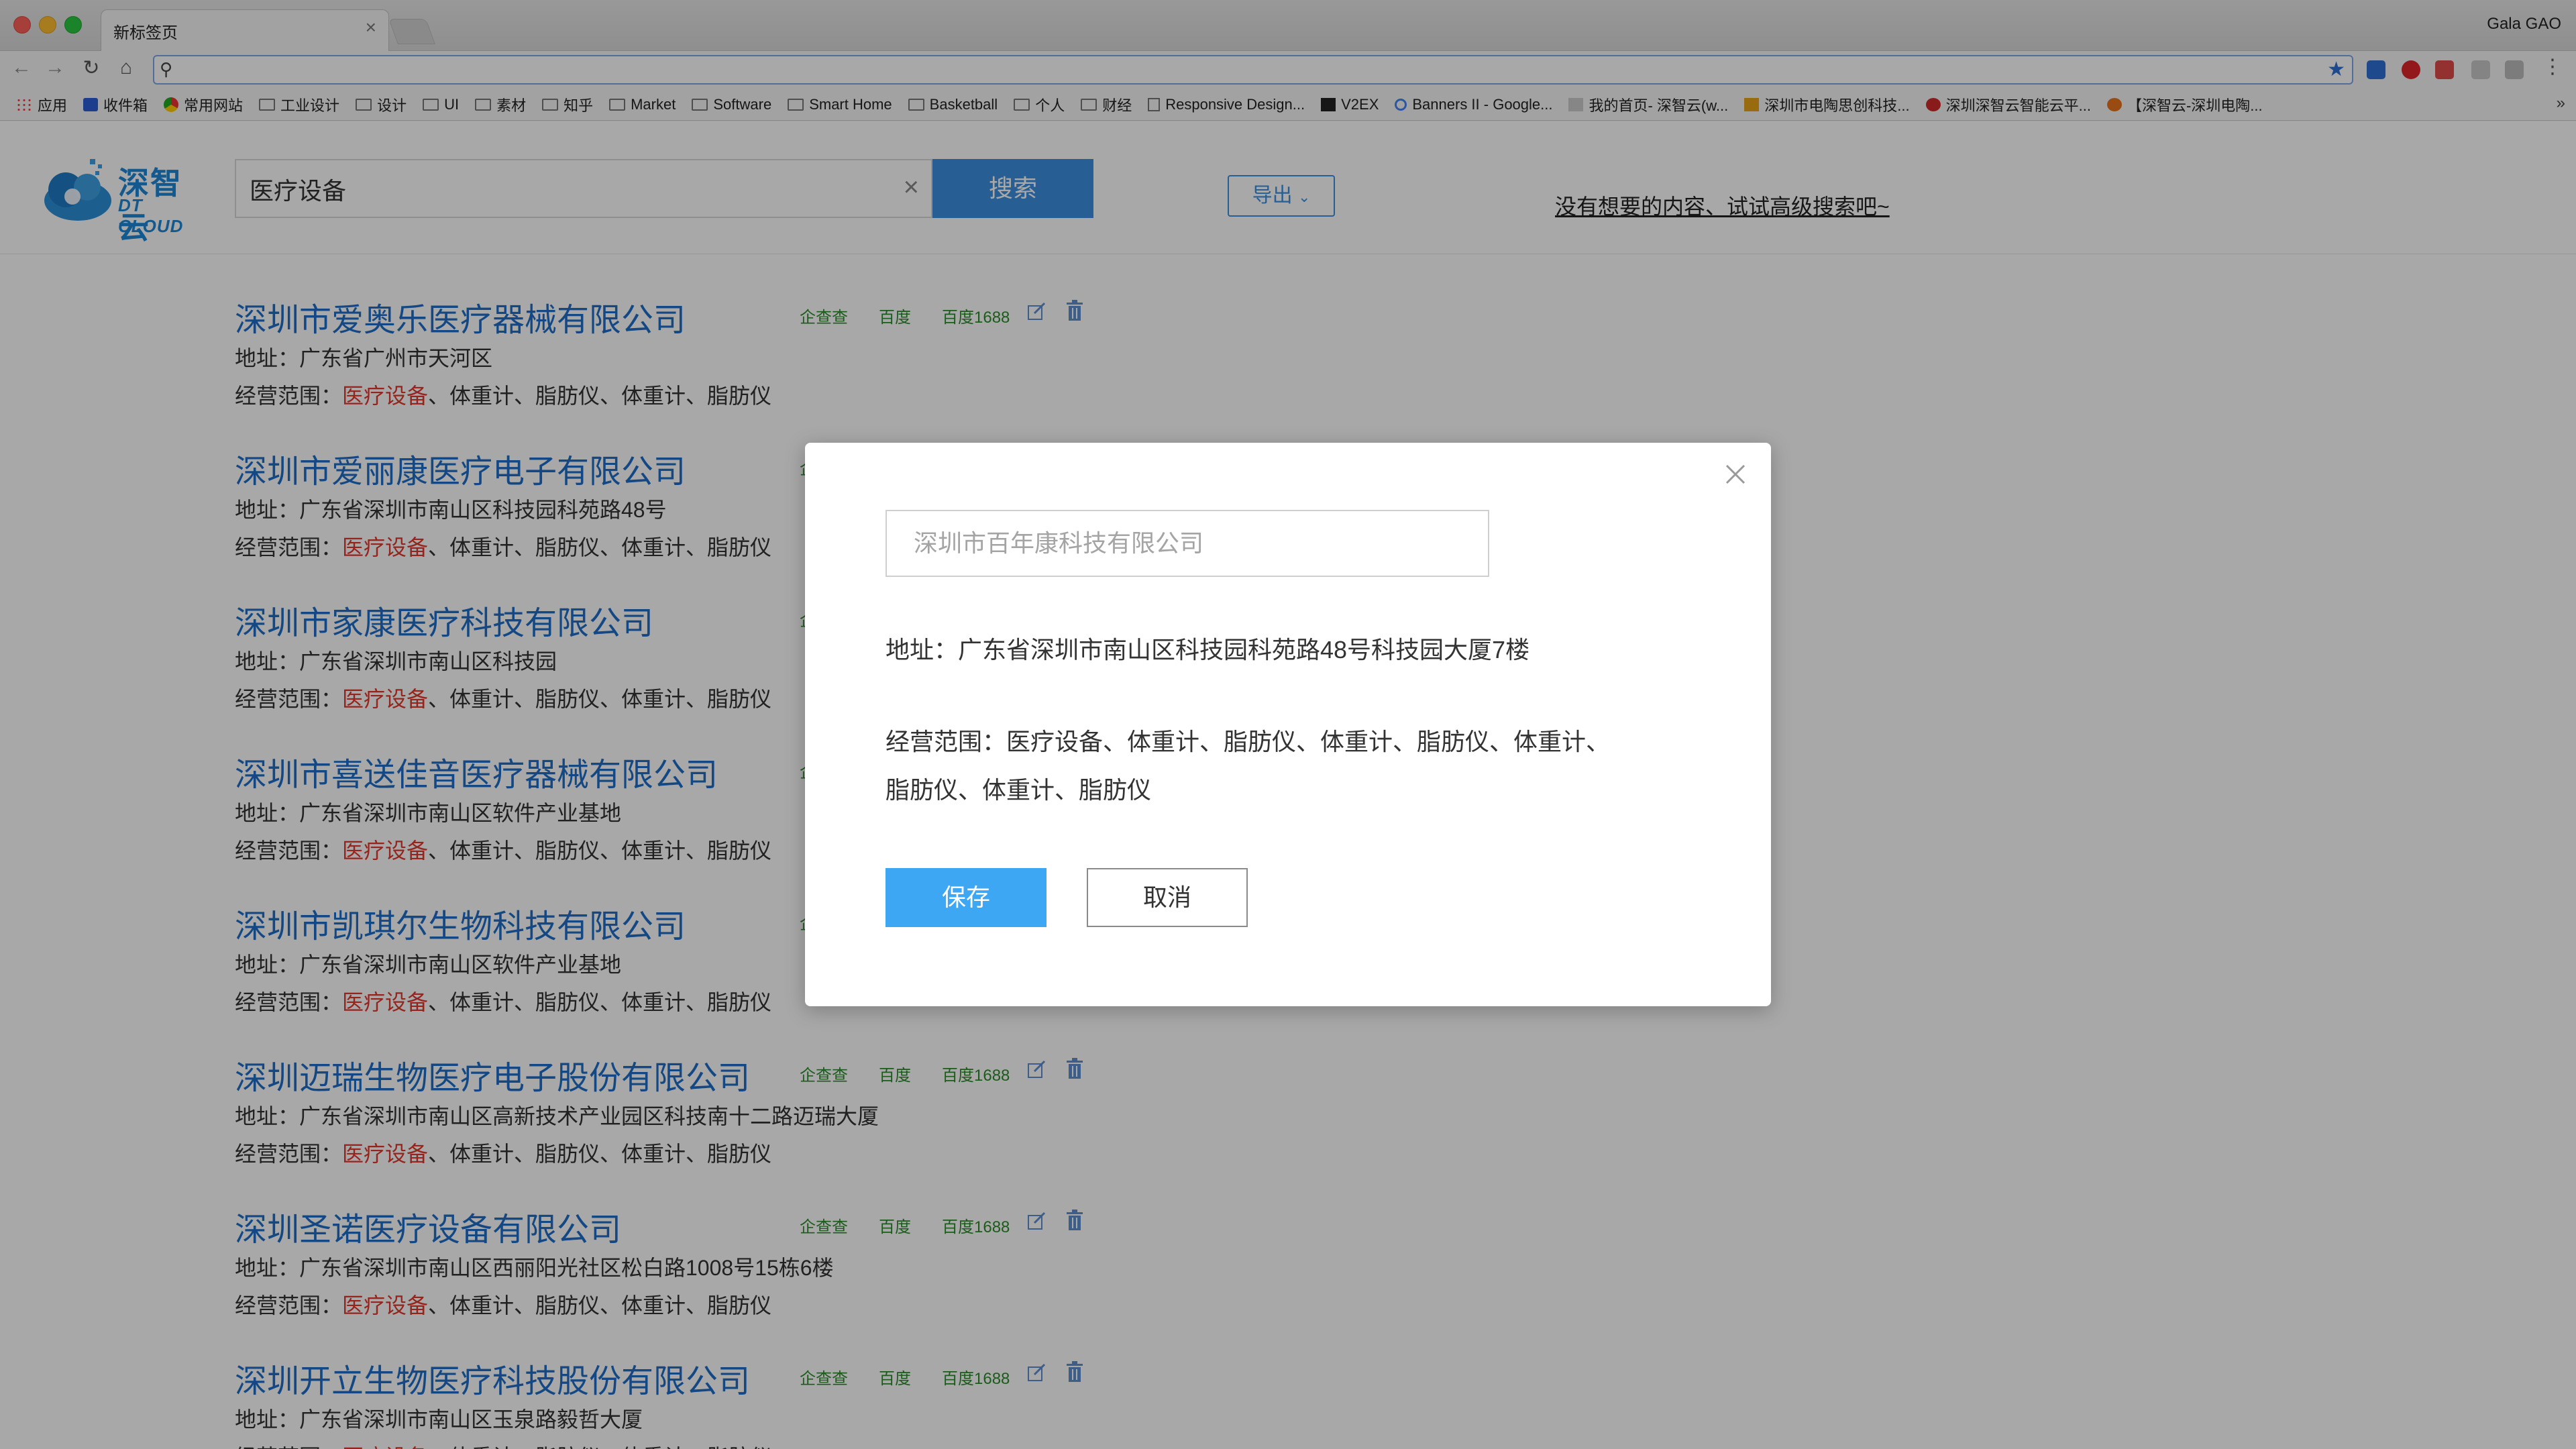  I want to click on company-name-field, so click(1187, 543).